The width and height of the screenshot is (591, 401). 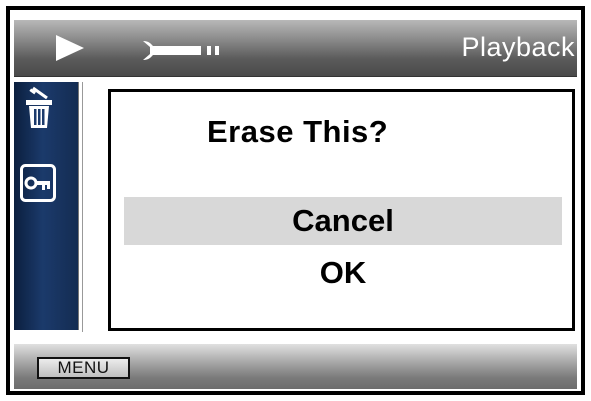 What do you see at coordinates (46, 206) in the screenshot?
I see `sidebar` at bounding box center [46, 206].